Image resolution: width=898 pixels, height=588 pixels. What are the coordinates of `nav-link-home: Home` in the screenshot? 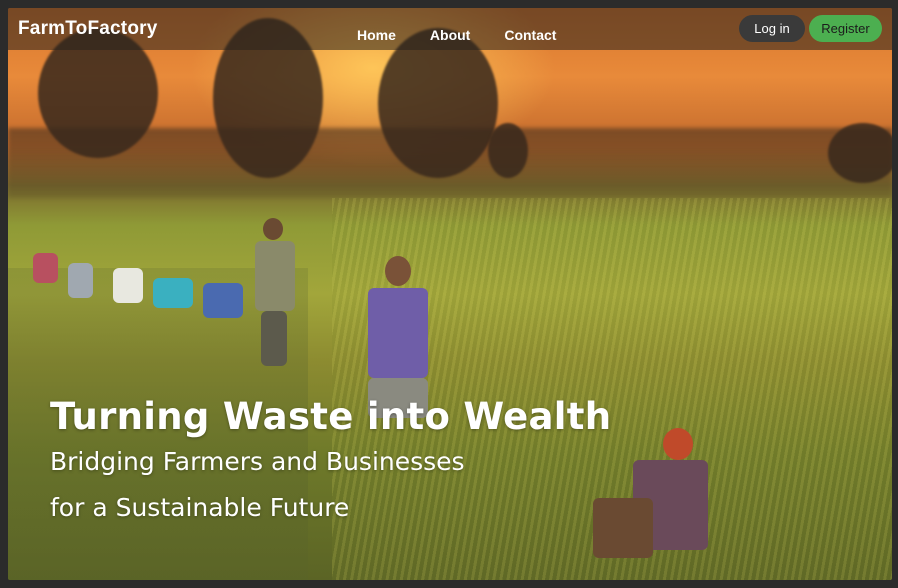 It's located at (376, 35).